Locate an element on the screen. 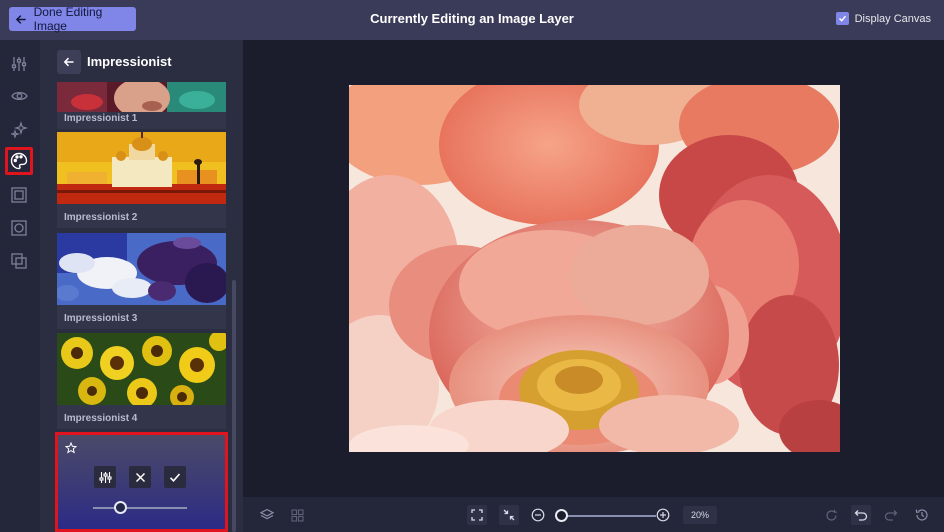  bottom-toolbar: 20% is located at coordinates (593, 514).